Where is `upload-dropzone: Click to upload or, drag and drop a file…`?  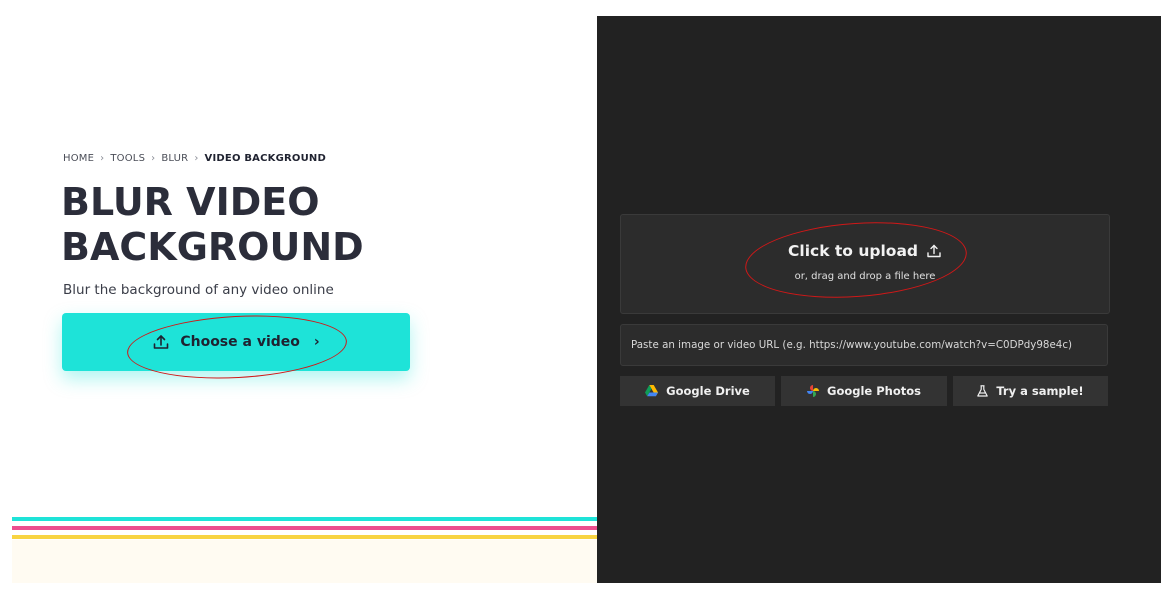
upload-dropzone: Click to upload or, drag and drop a file… is located at coordinates (865, 264).